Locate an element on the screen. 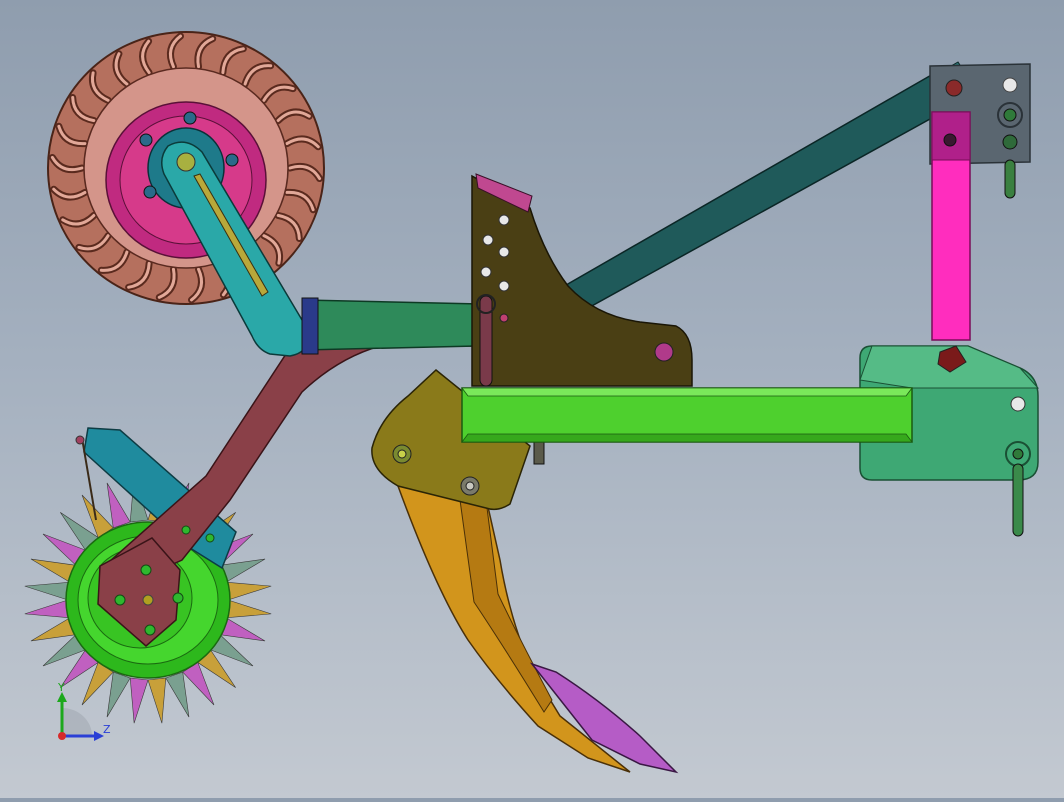 The width and height of the screenshot is (1064, 802). hitch-pin-lower is located at coordinates (1010, 179).